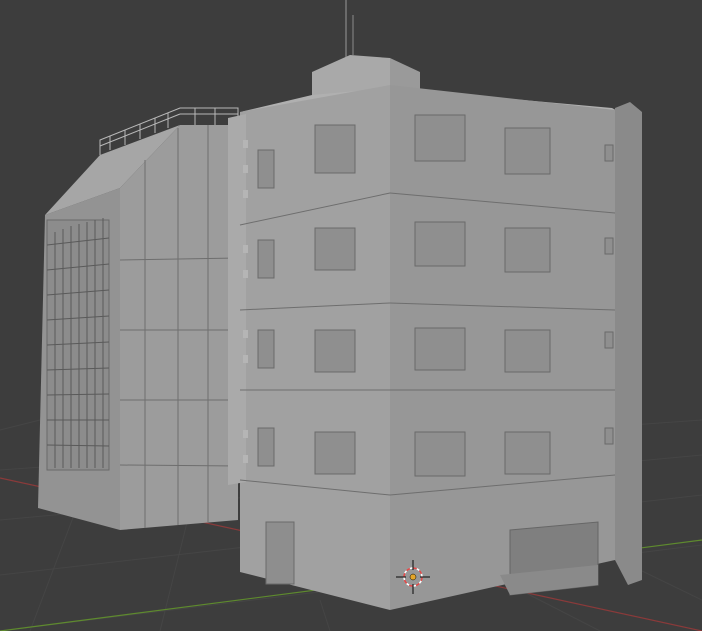 The height and width of the screenshot is (631, 702). I want to click on object-origin-icon, so click(413, 577).